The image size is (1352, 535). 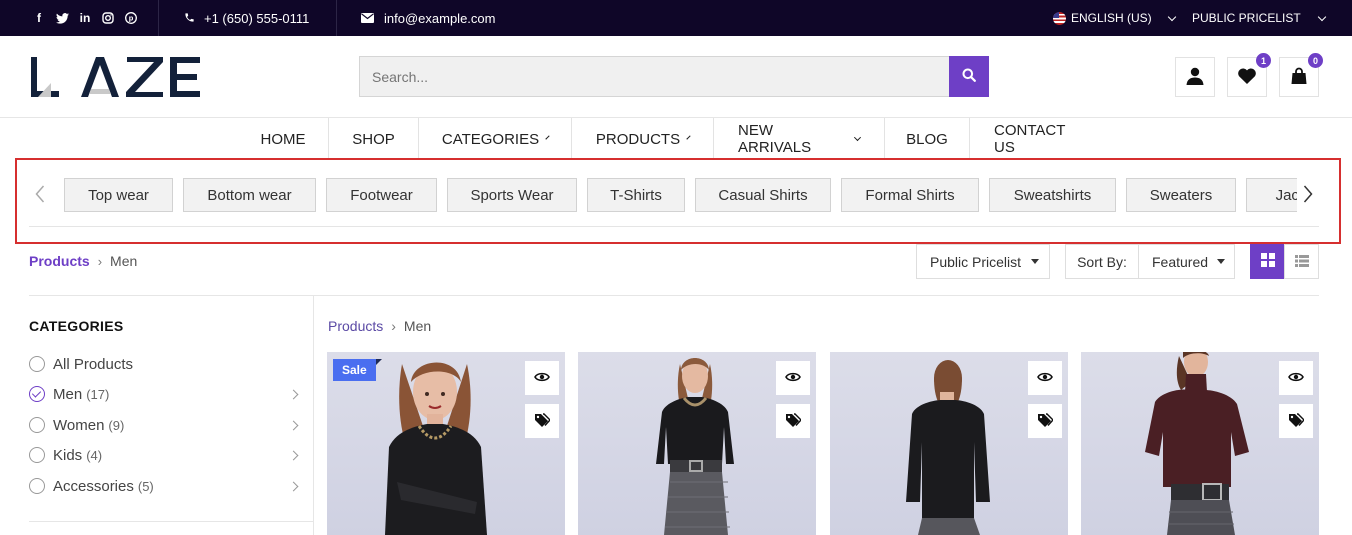 I want to click on pricelist-dropdown-label: Public Pricelist, so click(x=976, y=261).